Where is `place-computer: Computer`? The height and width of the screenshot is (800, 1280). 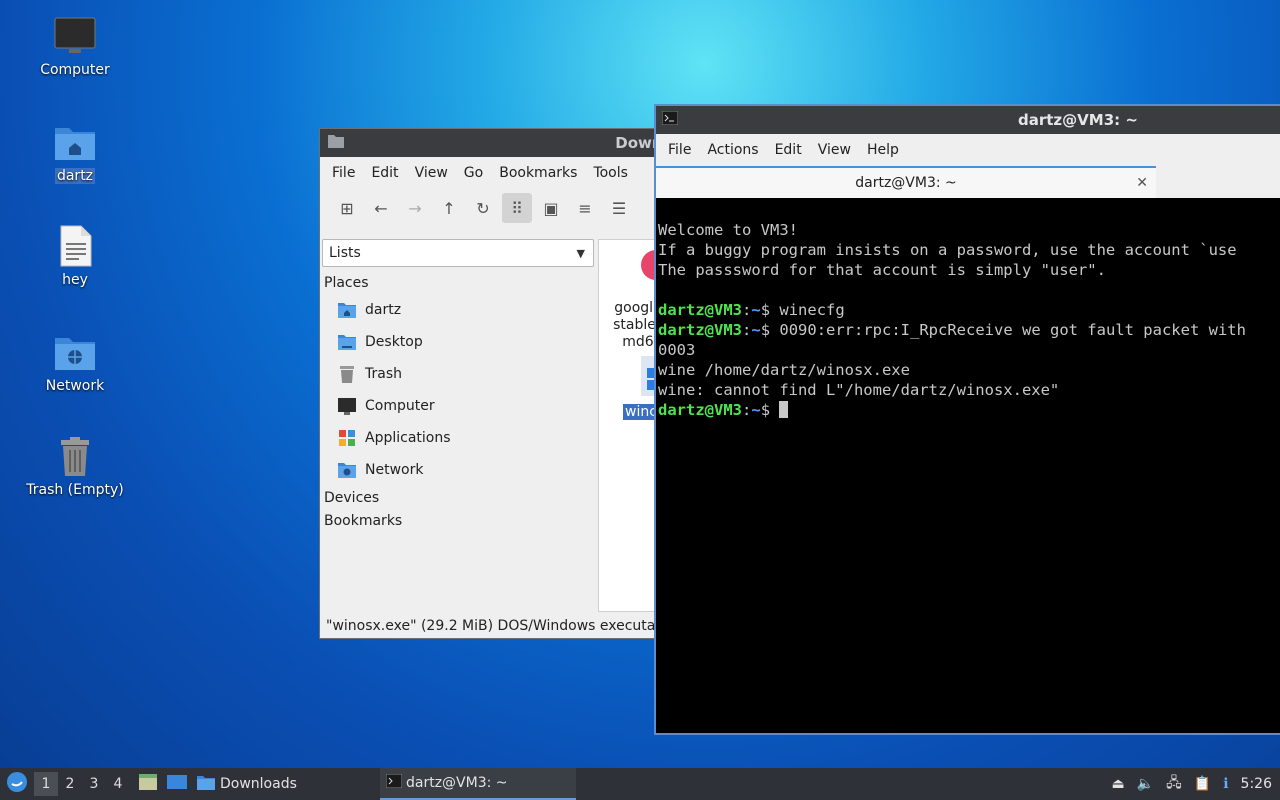 place-computer: Computer is located at coordinates (458, 406).